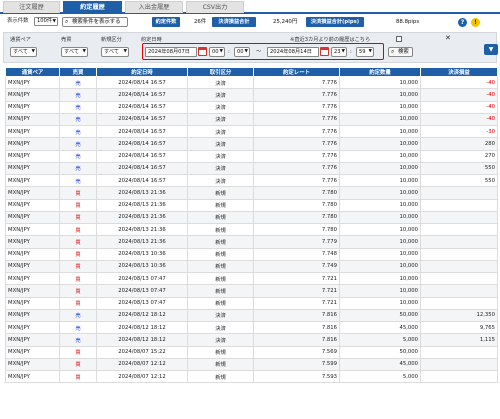  Describe the element at coordinates (171, 52) in the screenshot. I see `date-from-input: 2024年08月07日` at that location.